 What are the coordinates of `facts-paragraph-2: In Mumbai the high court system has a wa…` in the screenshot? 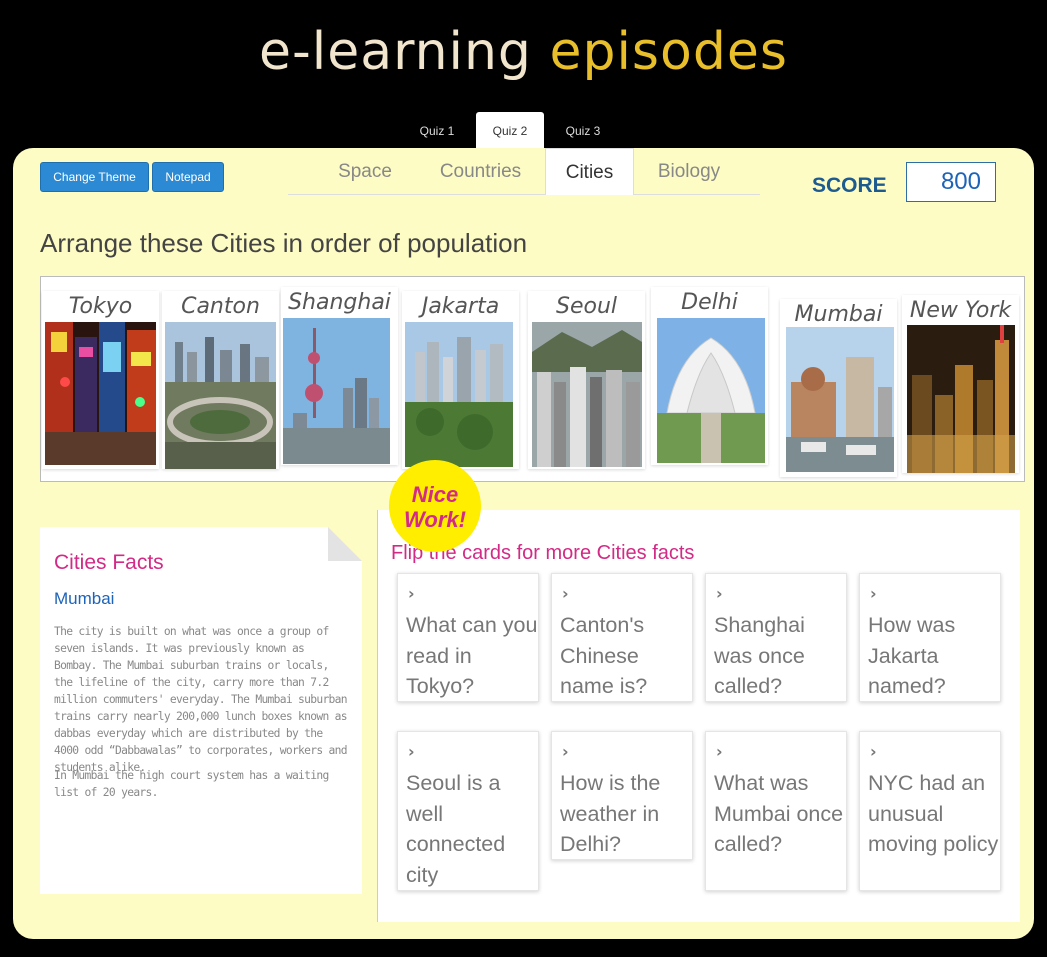 It's located at (191, 784).